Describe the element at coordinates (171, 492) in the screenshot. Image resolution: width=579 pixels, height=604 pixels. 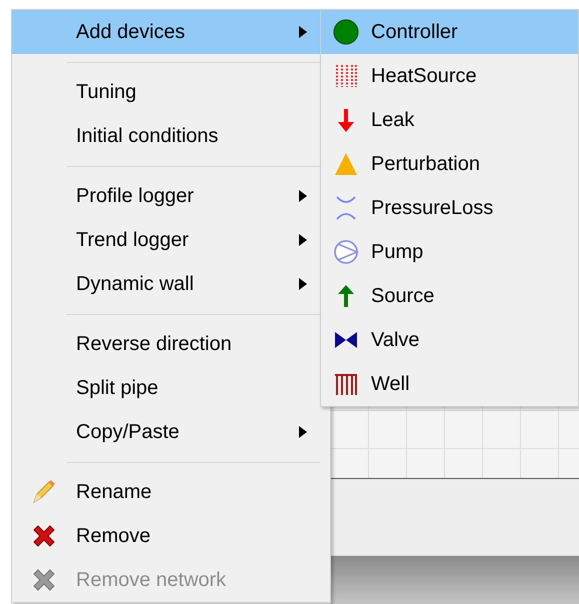
I see `menu-item: Rename` at that location.